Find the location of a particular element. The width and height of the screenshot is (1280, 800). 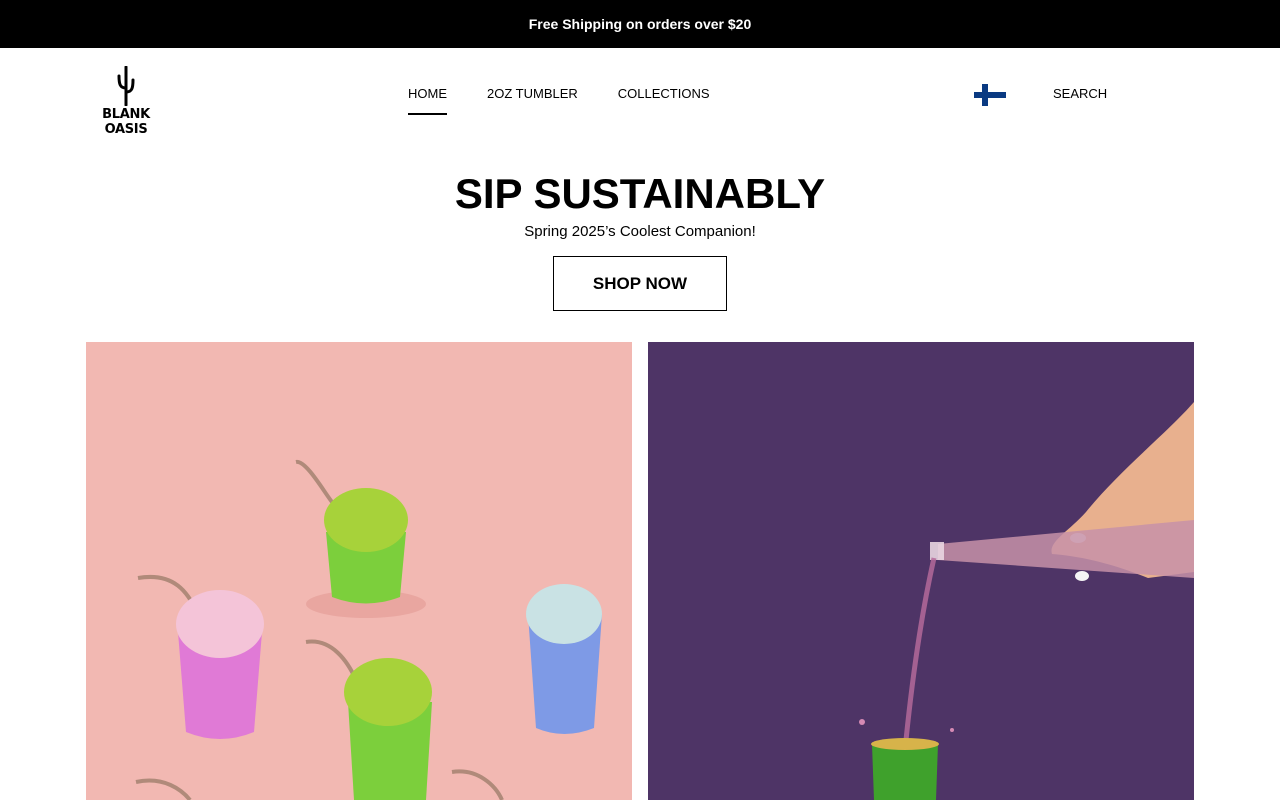

nav-item-2oz-tumbler: 2OZ TUMBLER is located at coordinates (532, 94).